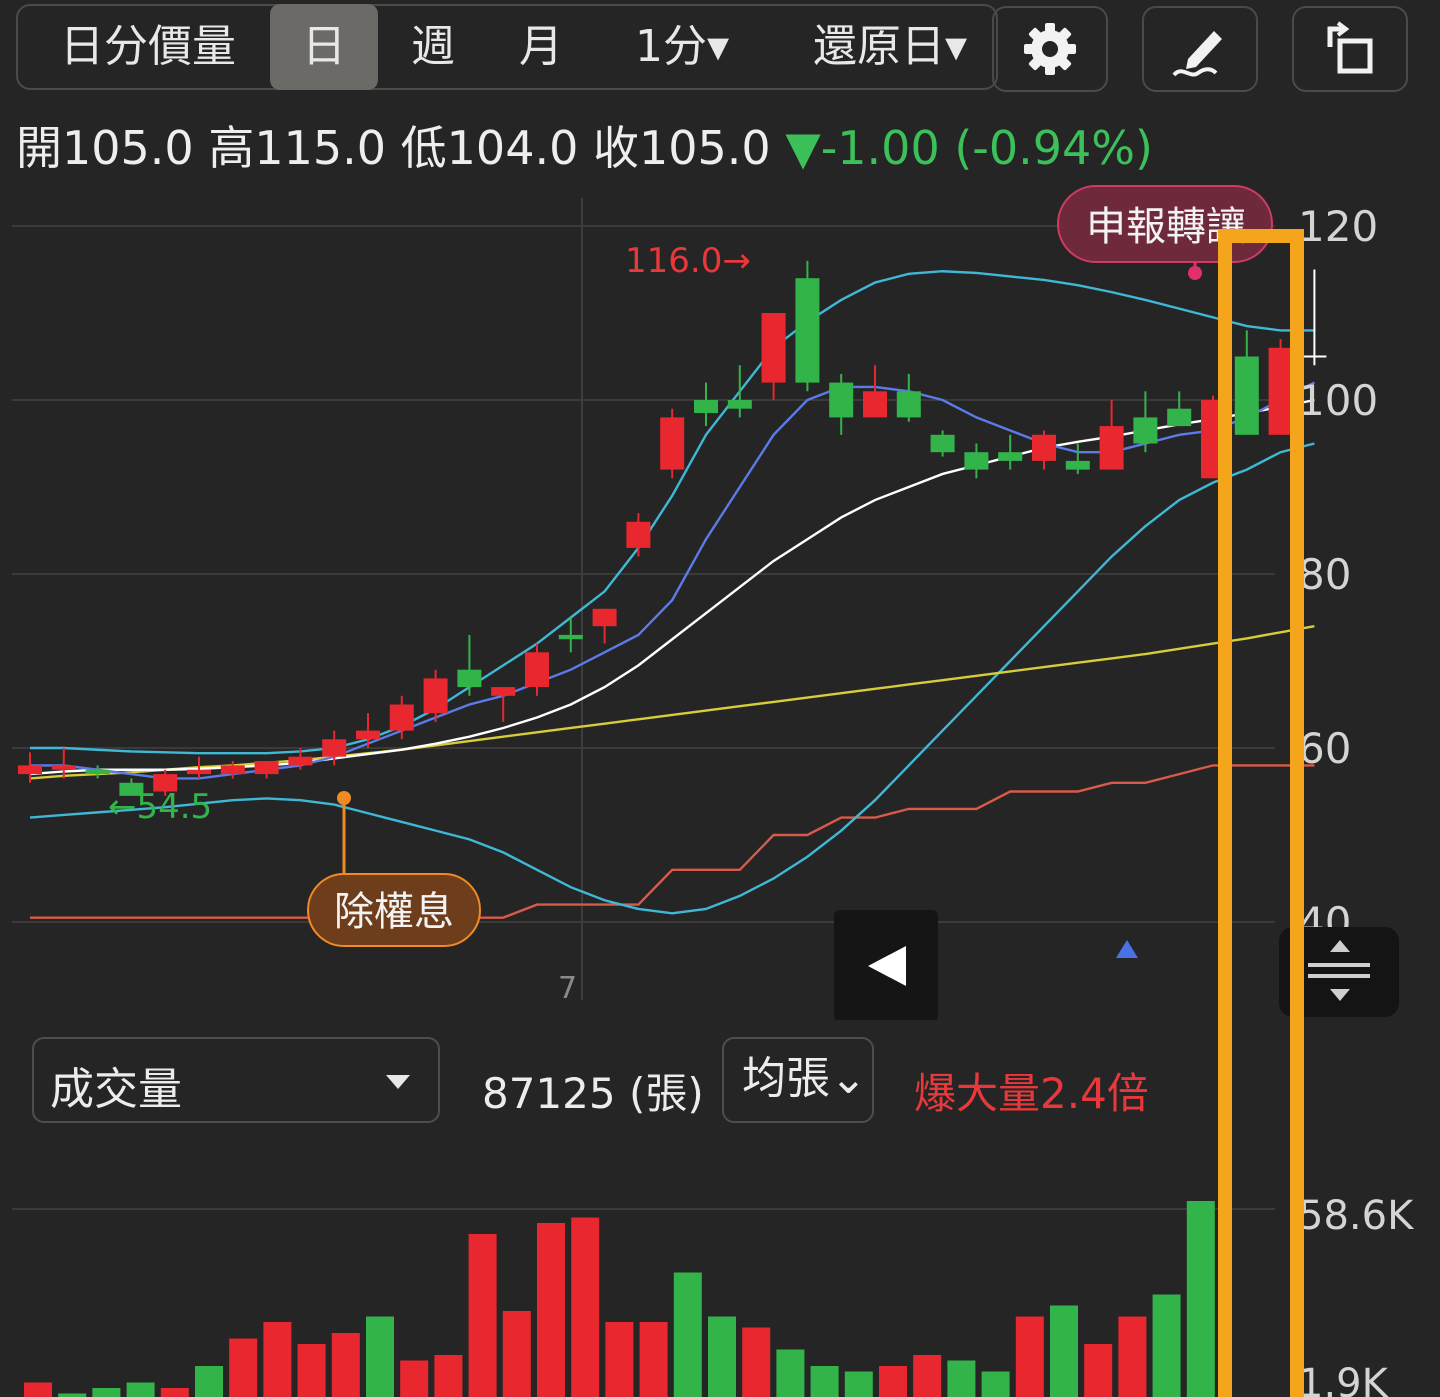  I want to click on volume-burst-label: 爆大量2.4倍, so click(1031, 1093).